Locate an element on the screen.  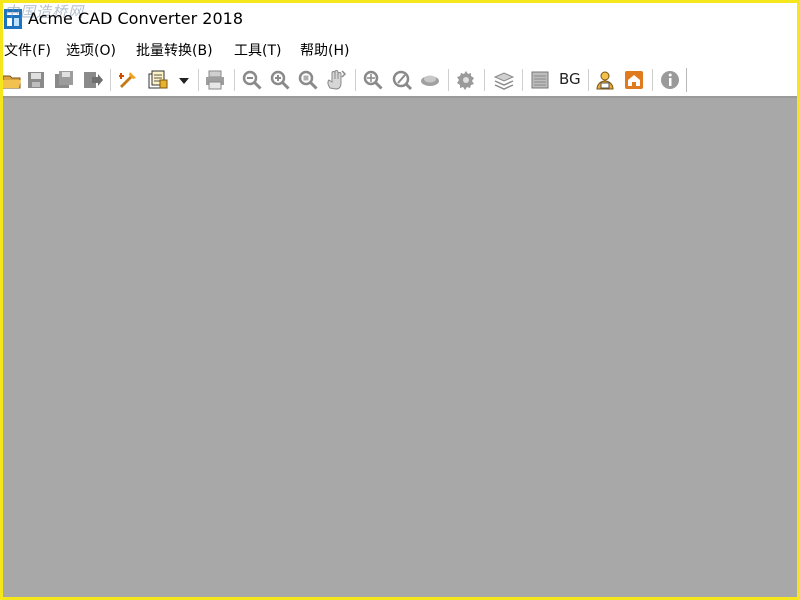
layers-icon is located at coordinates (504, 80).